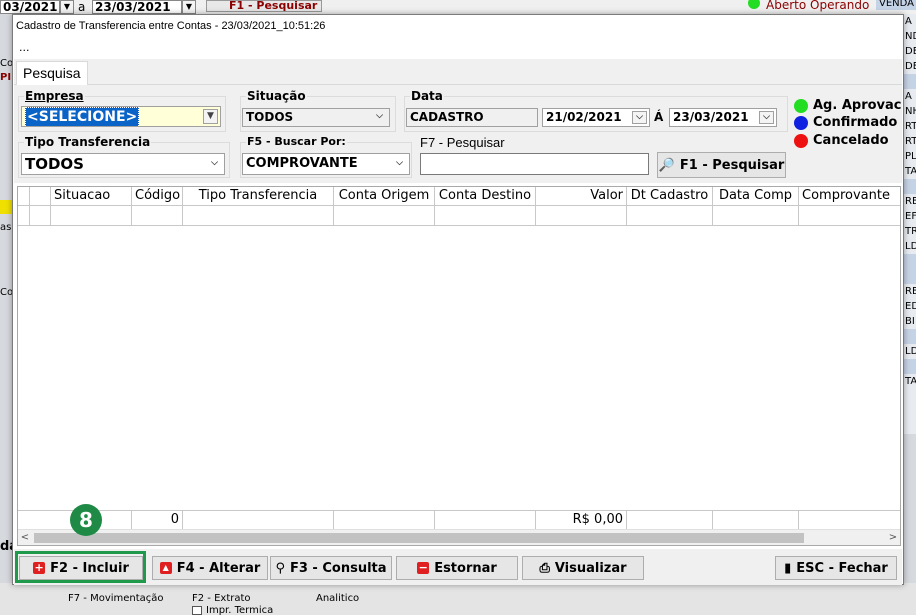 The width and height of the screenshot is (916, 615). Describe the element at coordinates (534, 164) in the screenshot. I see `search-input` at that location.